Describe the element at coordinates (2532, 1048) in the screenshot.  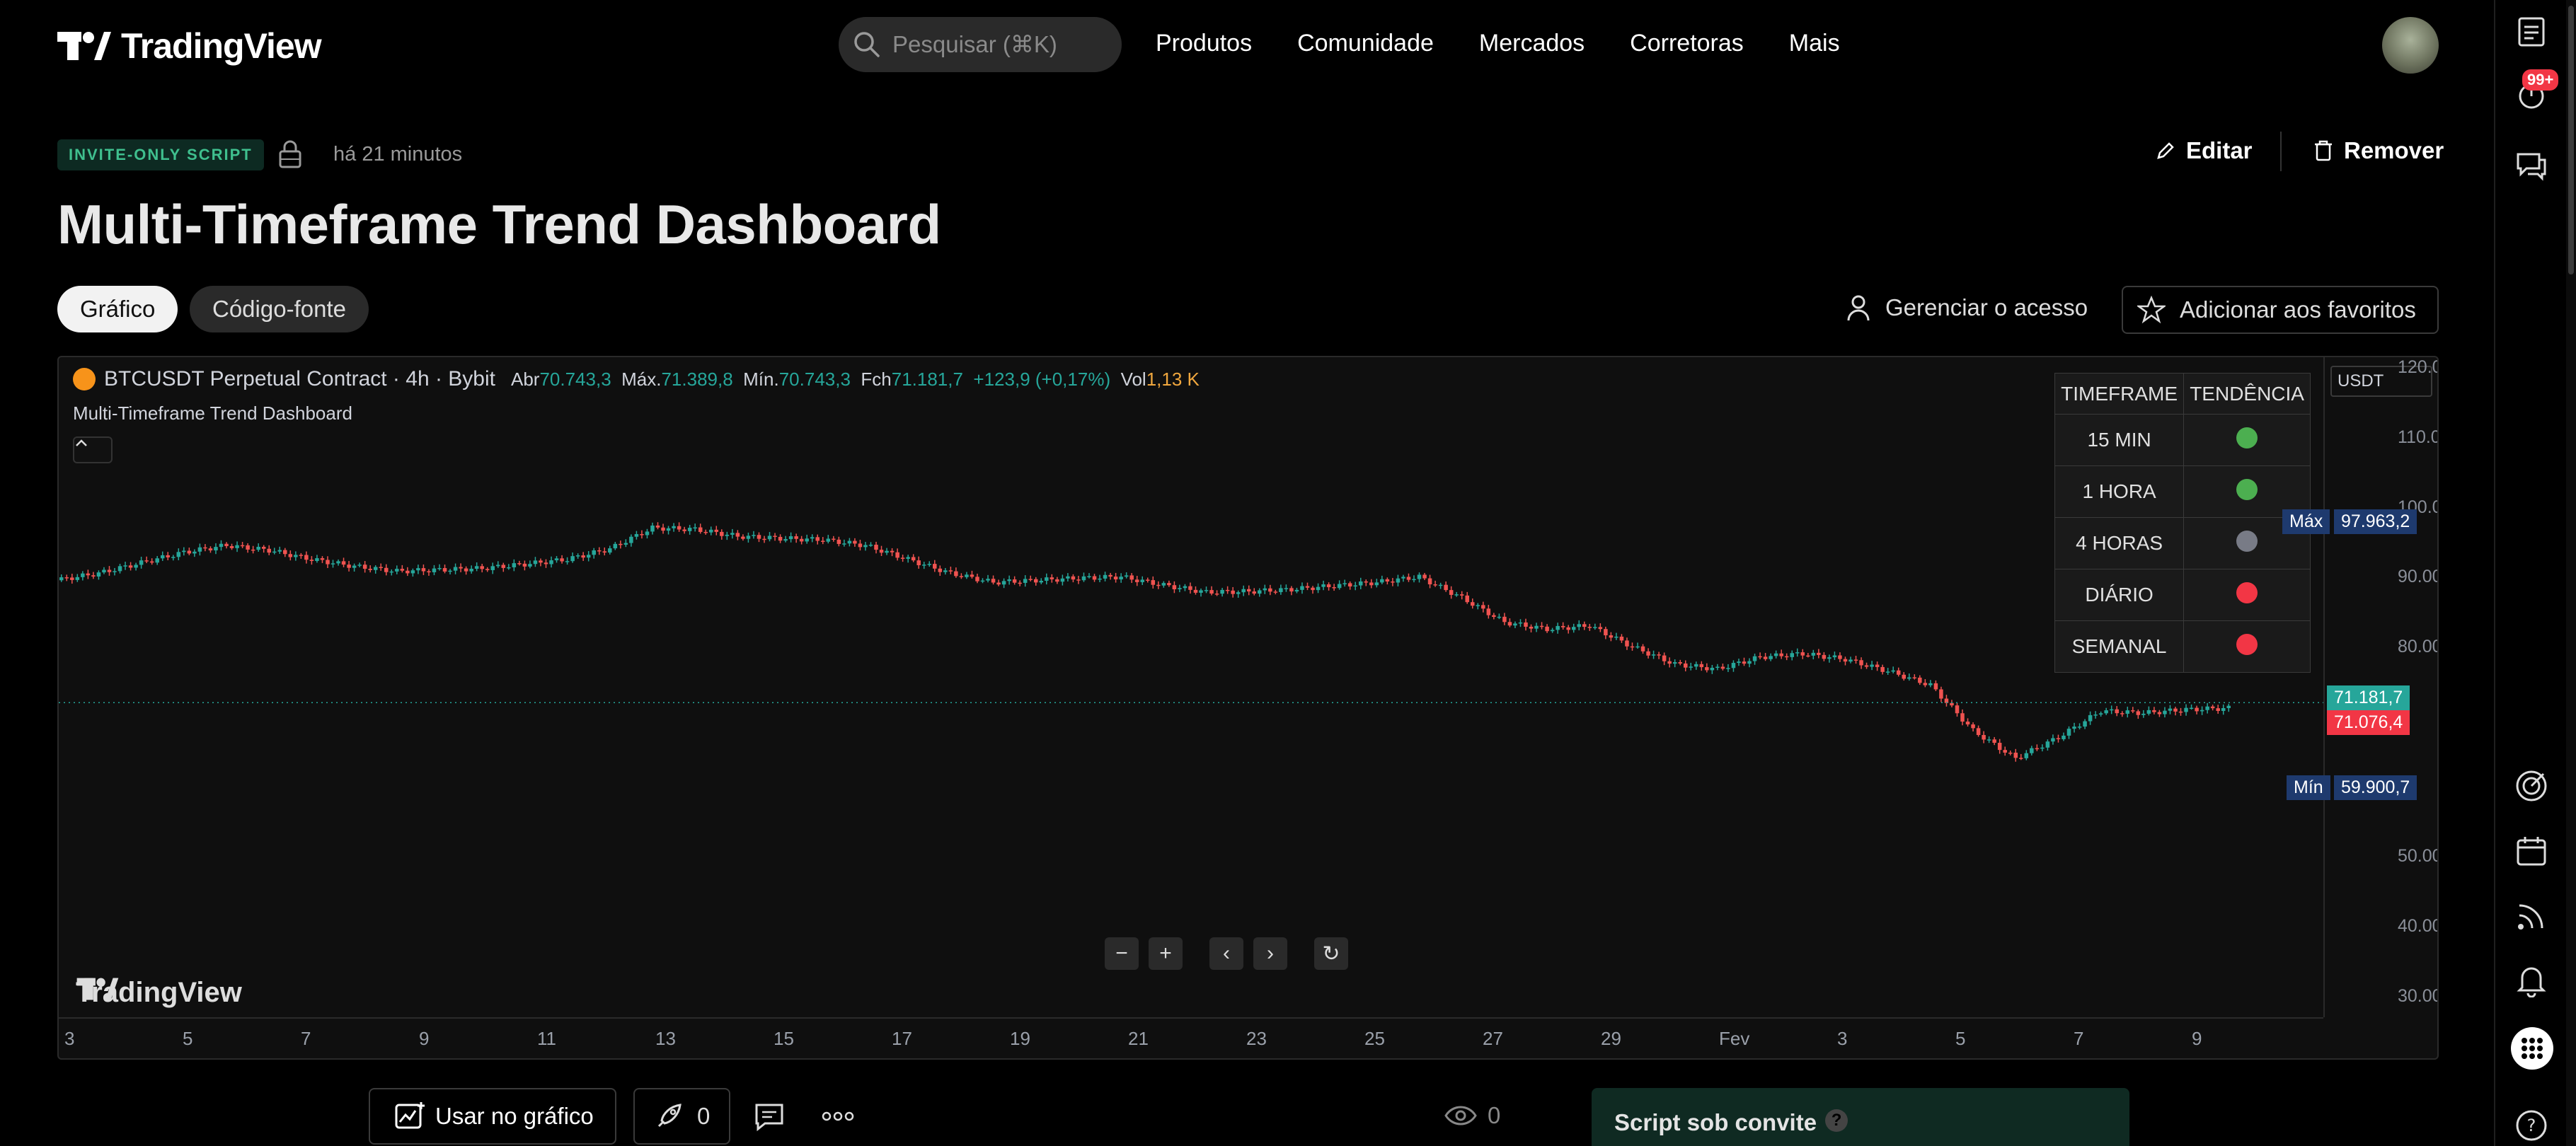
I see `apps-grid-icon` at that location.